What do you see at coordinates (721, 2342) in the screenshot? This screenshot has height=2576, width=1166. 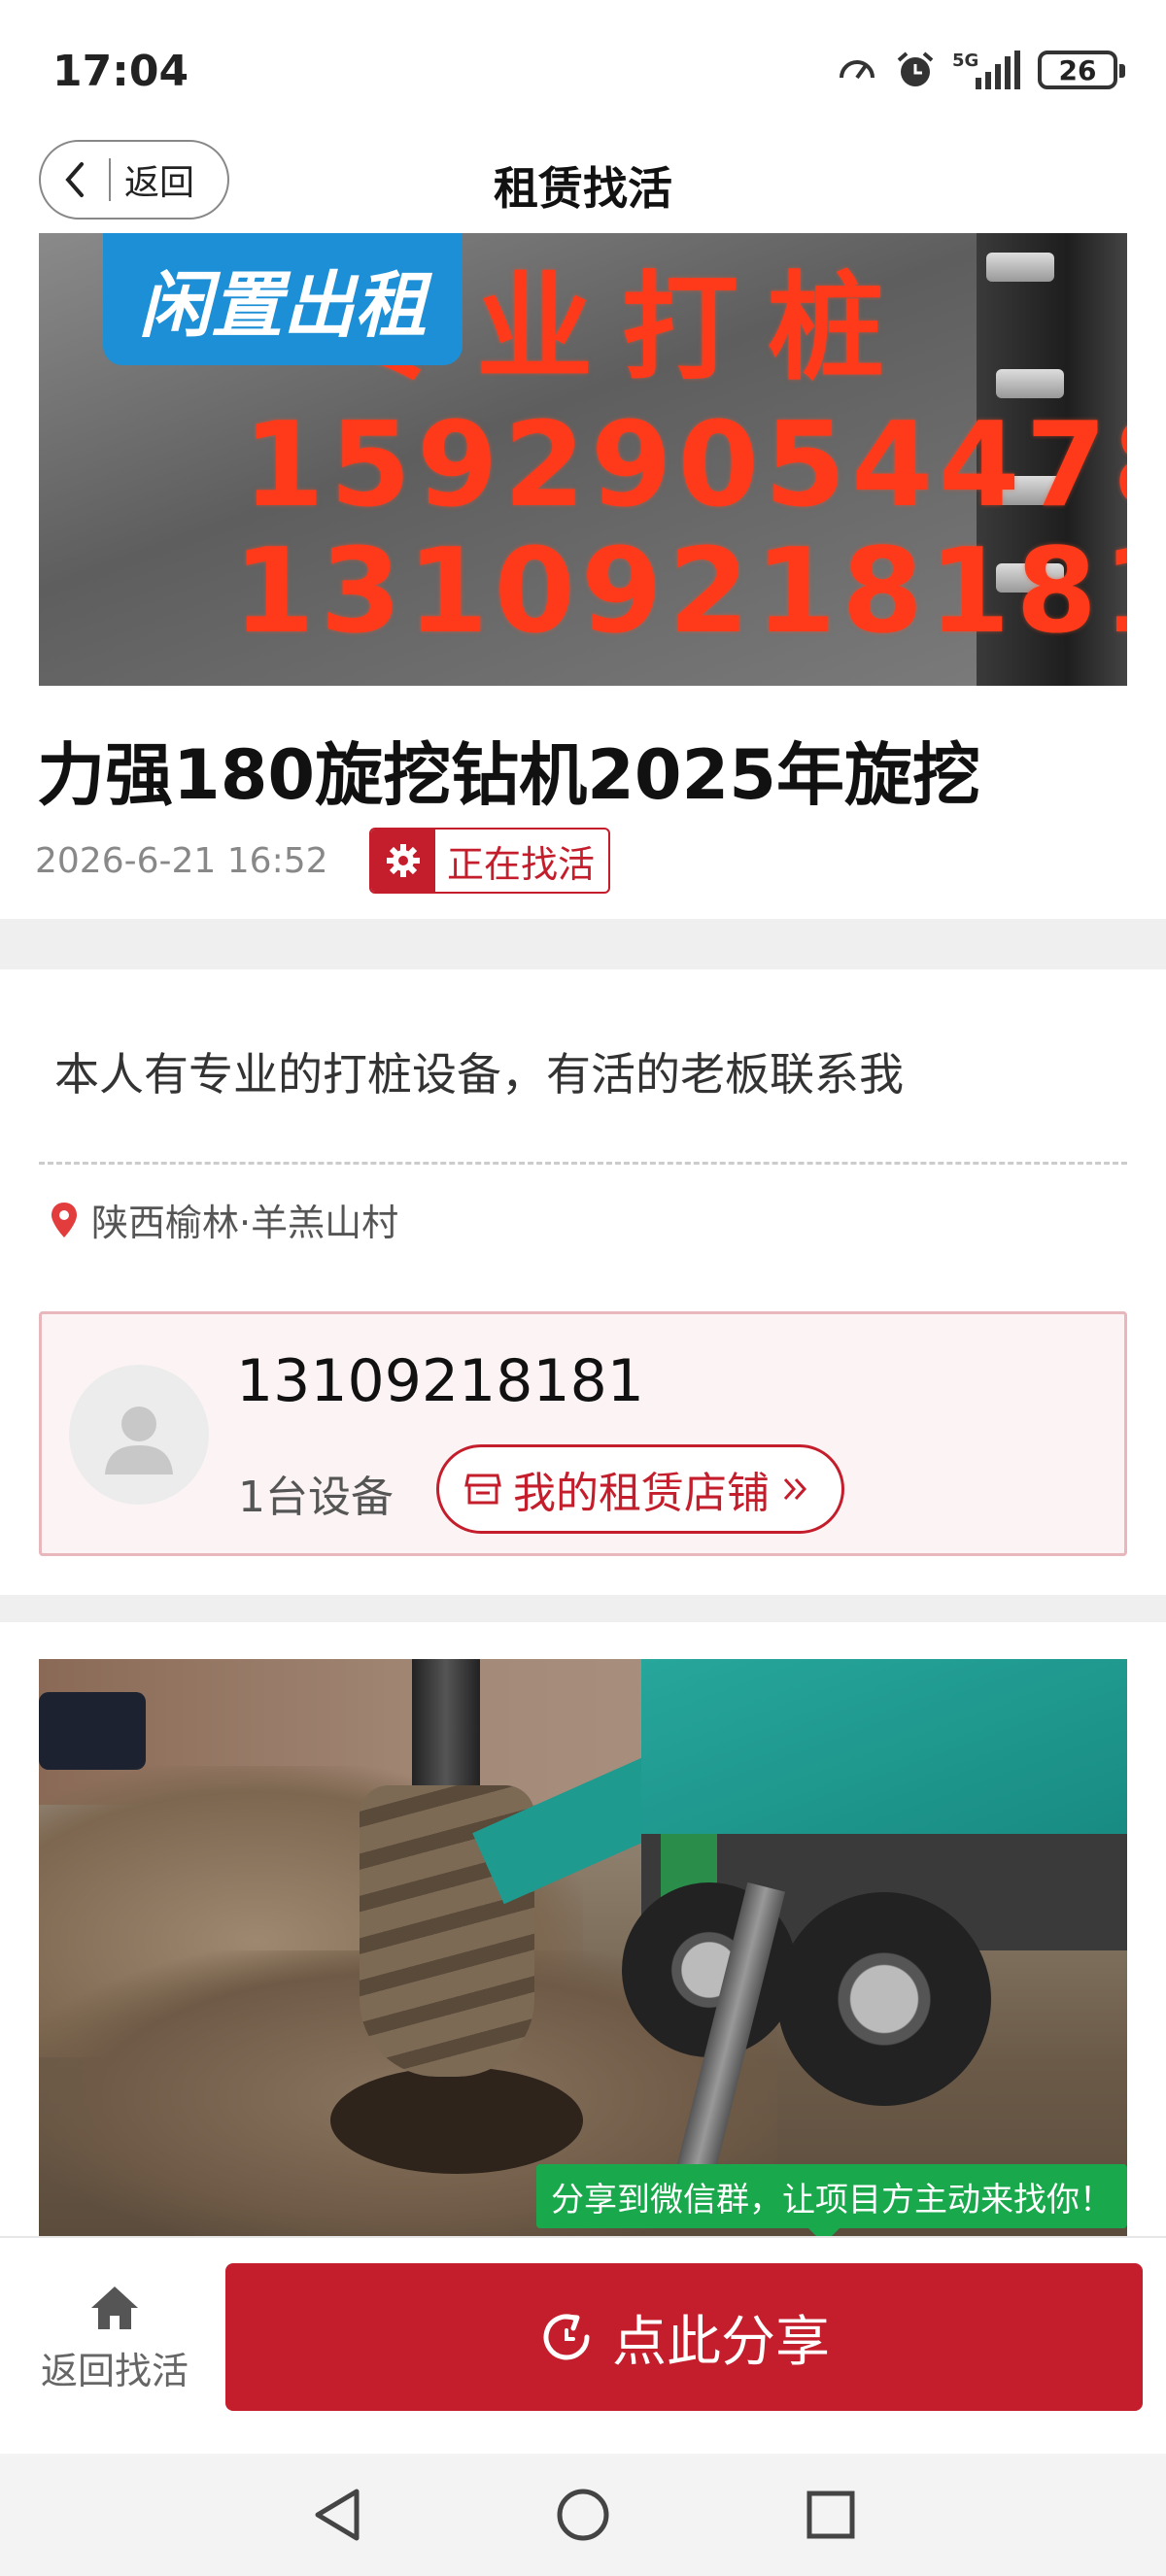 I see `share-label: 点此分享` at bounding box center [721, 2342].